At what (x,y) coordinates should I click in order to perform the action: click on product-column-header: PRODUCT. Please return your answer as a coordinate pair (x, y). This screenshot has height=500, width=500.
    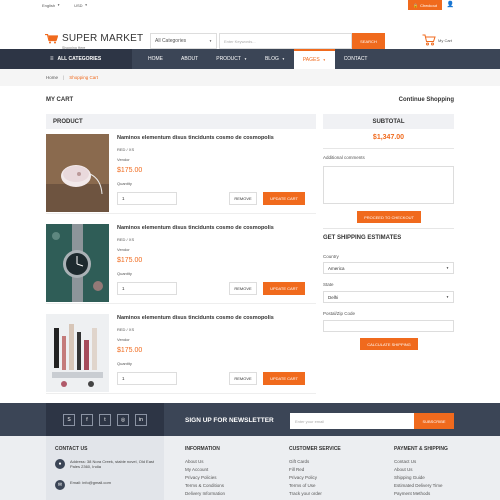
    Looking at the image, I should click on (181, 121).